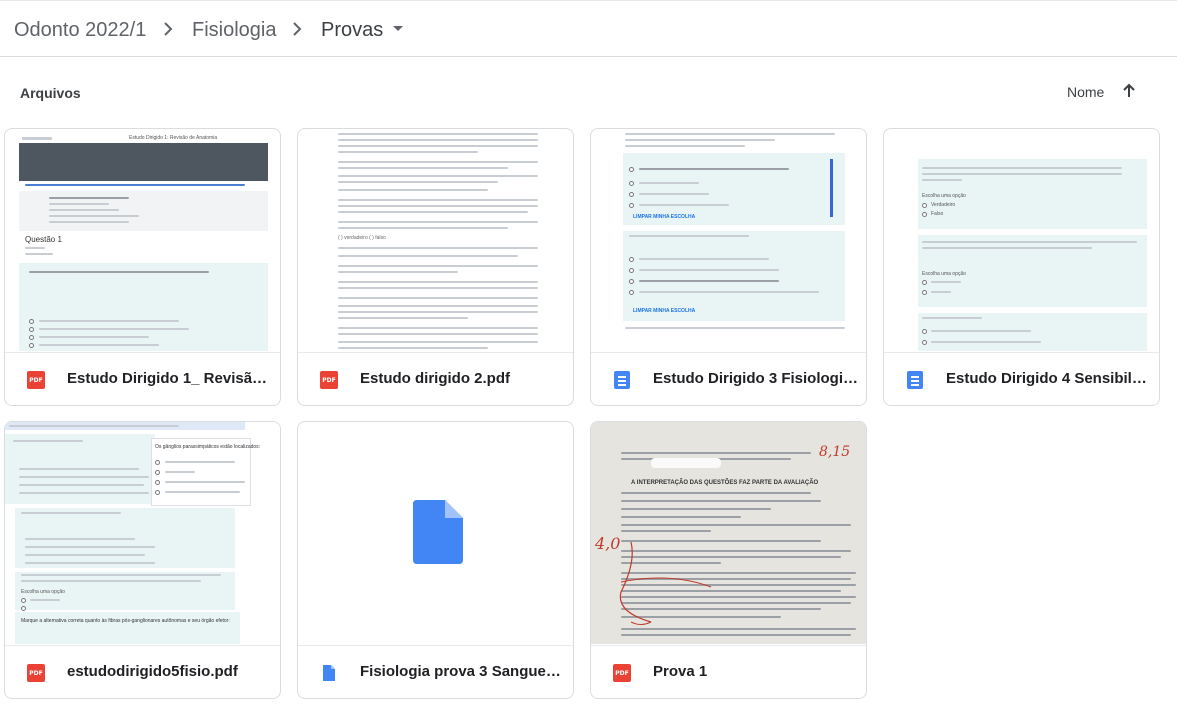 The height and width of the screenshot is (723, 1177). What do you see at coordinates (152, 671) in the screenshot?
I see `file-name: estudodirigido5fisio.pdf` at bounding box center [152, 671].